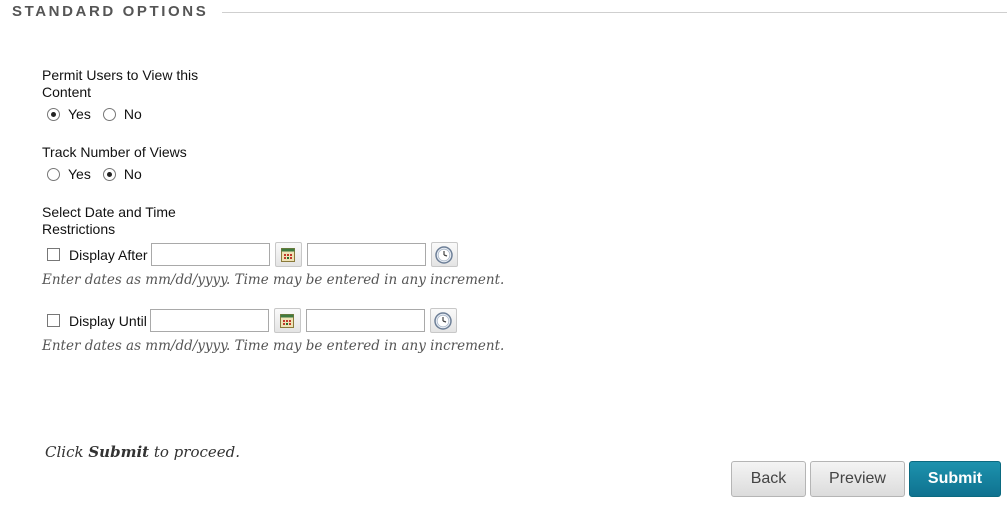 The image size is (1007, 524). Describe the element at coordinates (100, 174) in the screenshot. I see `track-views-radio-group: Yes No` at that location.